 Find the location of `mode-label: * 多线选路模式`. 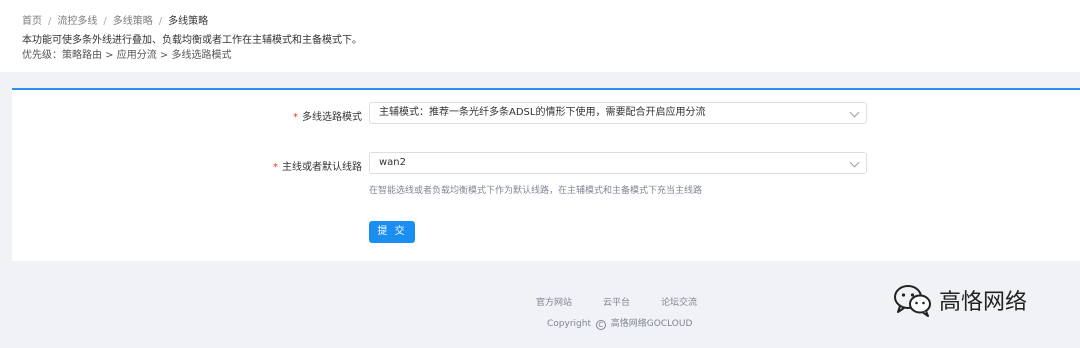

mode-label: * 多线选路模式 is located at coordinates (327, 115).